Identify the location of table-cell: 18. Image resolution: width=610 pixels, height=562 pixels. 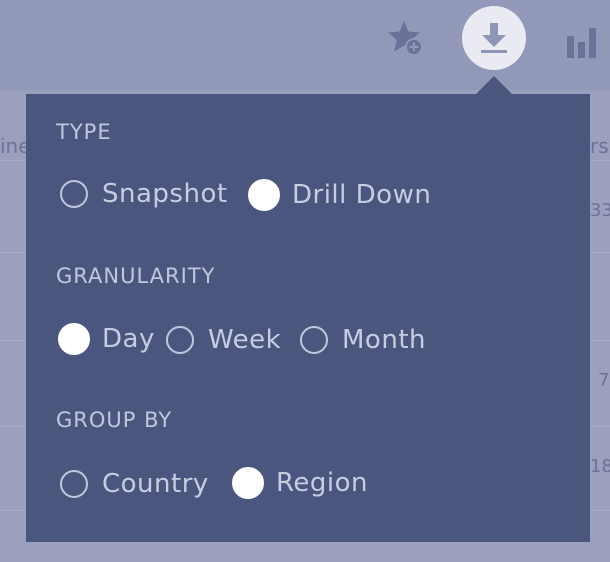
(600, 466).